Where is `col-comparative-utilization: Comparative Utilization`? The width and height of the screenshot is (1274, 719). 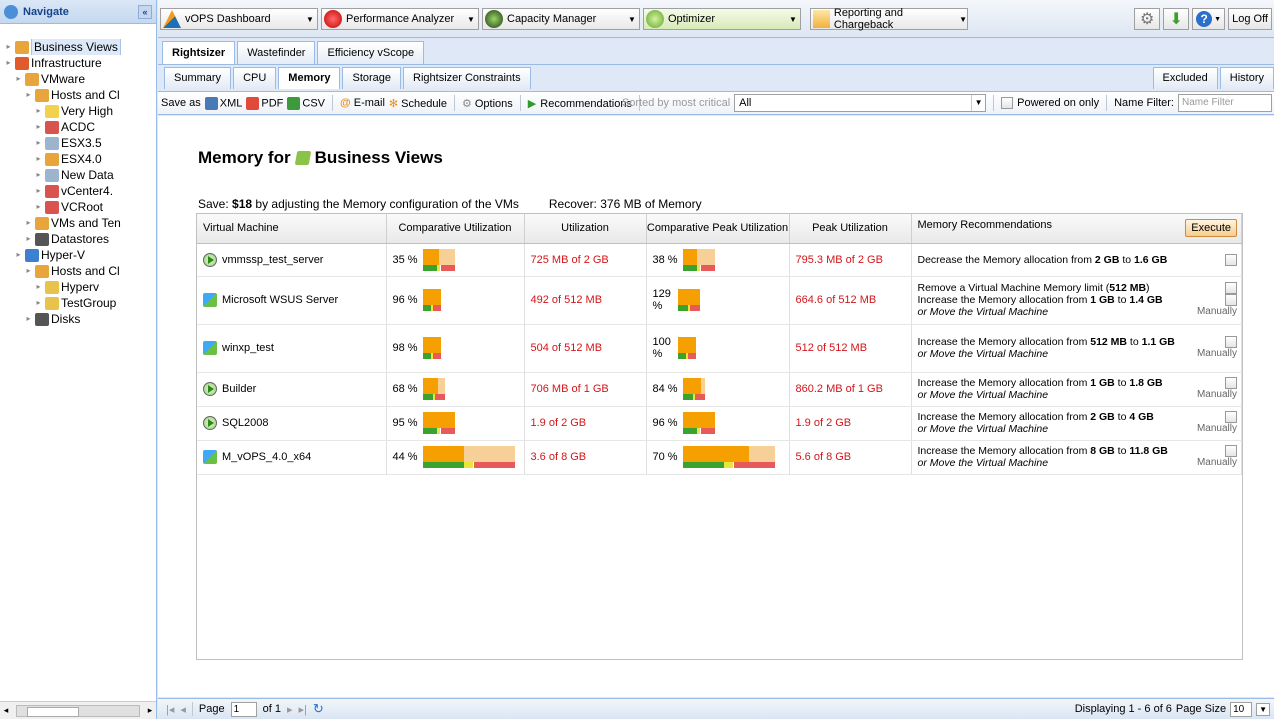
col-comparative-utilization: Comparative Utilization is located at coordinates (455, 229).